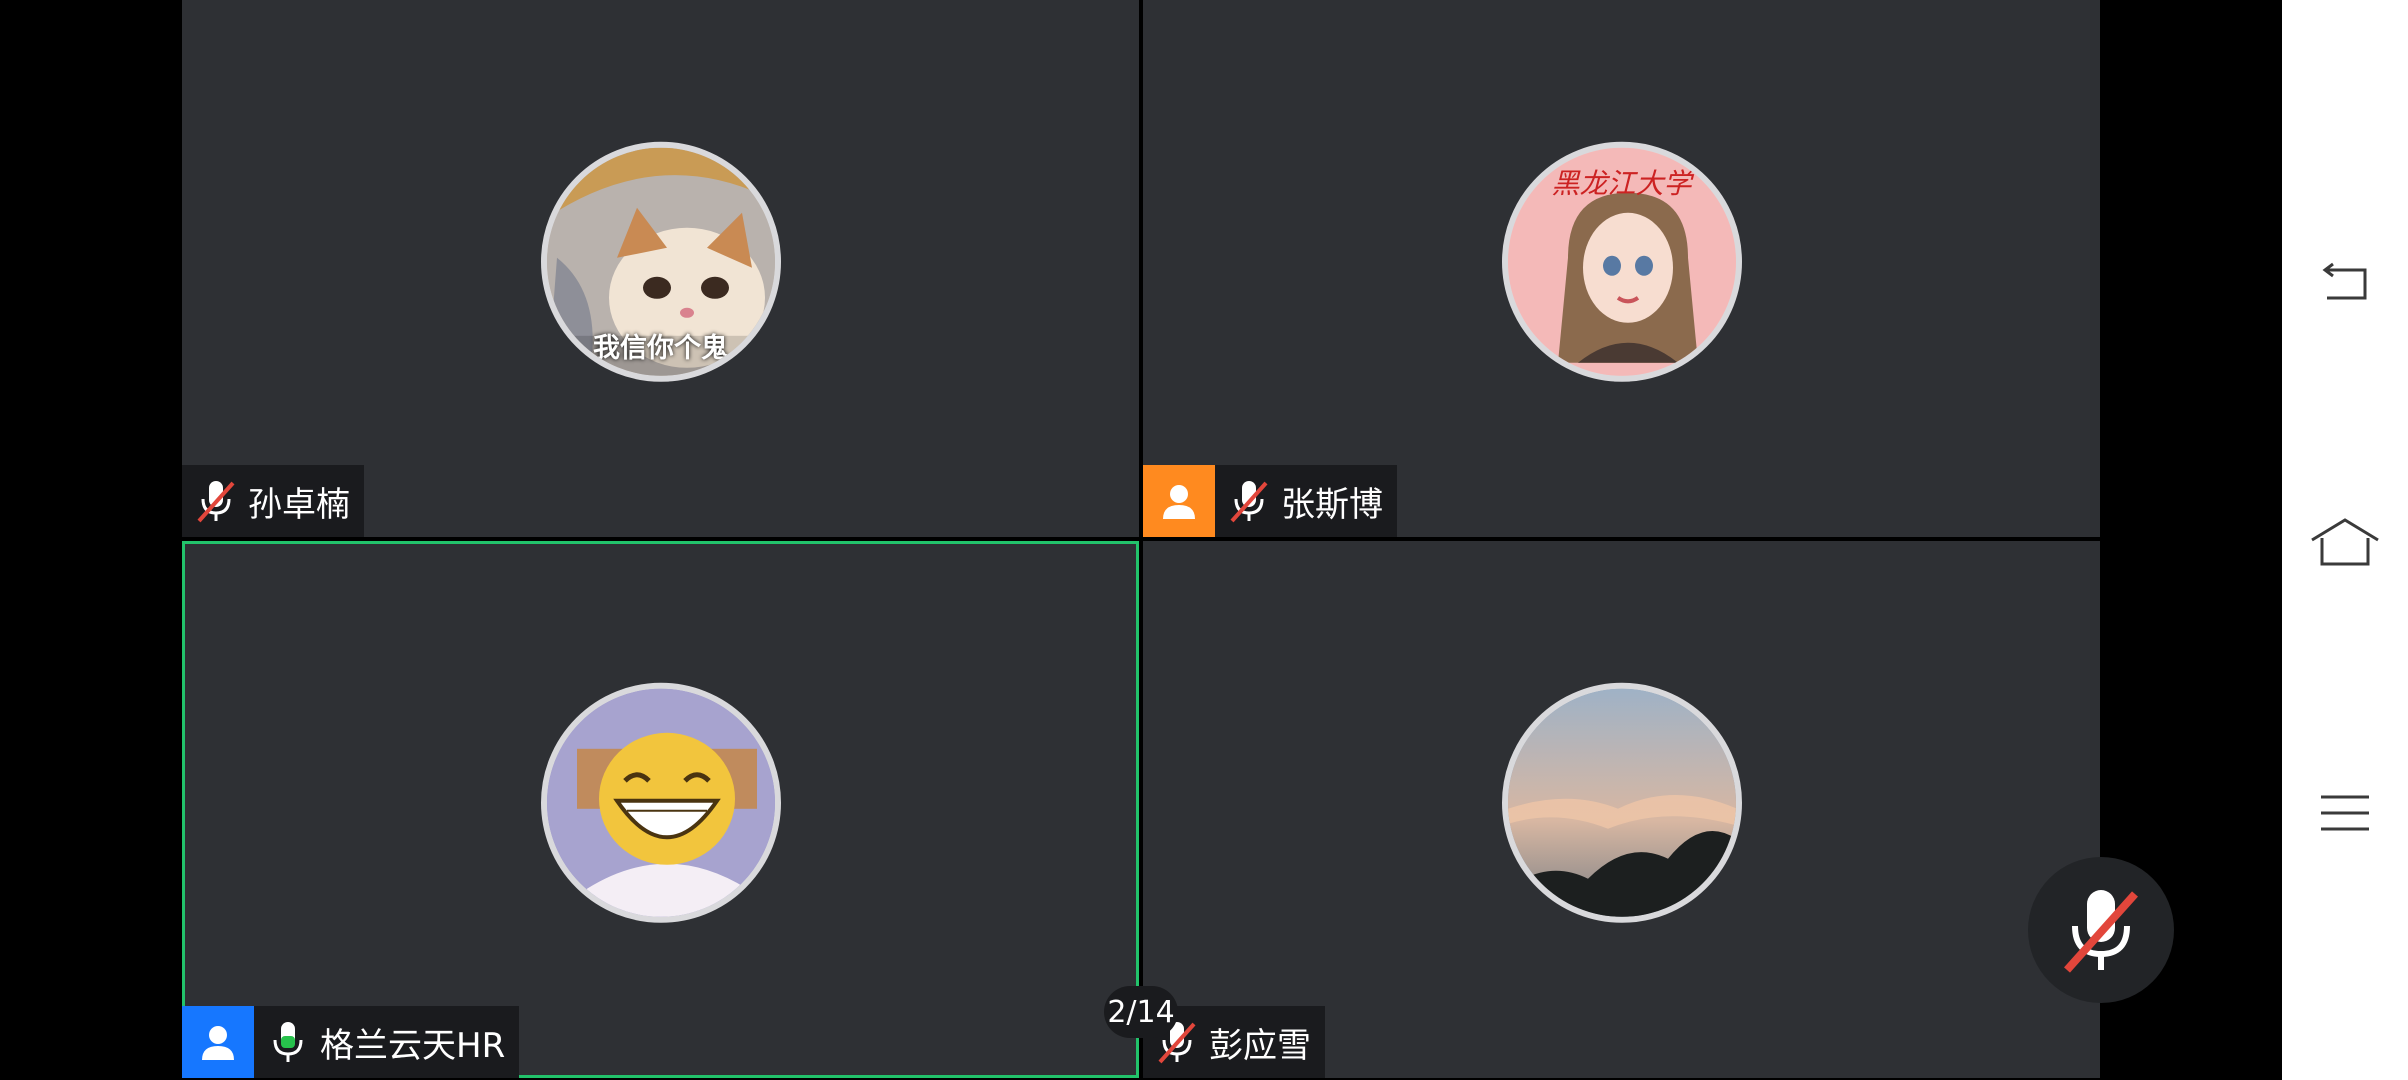  What do you see at coordinates (660, 261) in the screenshot?
I see `avatar: 我信你个鬼` at bounding box center [660, 261].